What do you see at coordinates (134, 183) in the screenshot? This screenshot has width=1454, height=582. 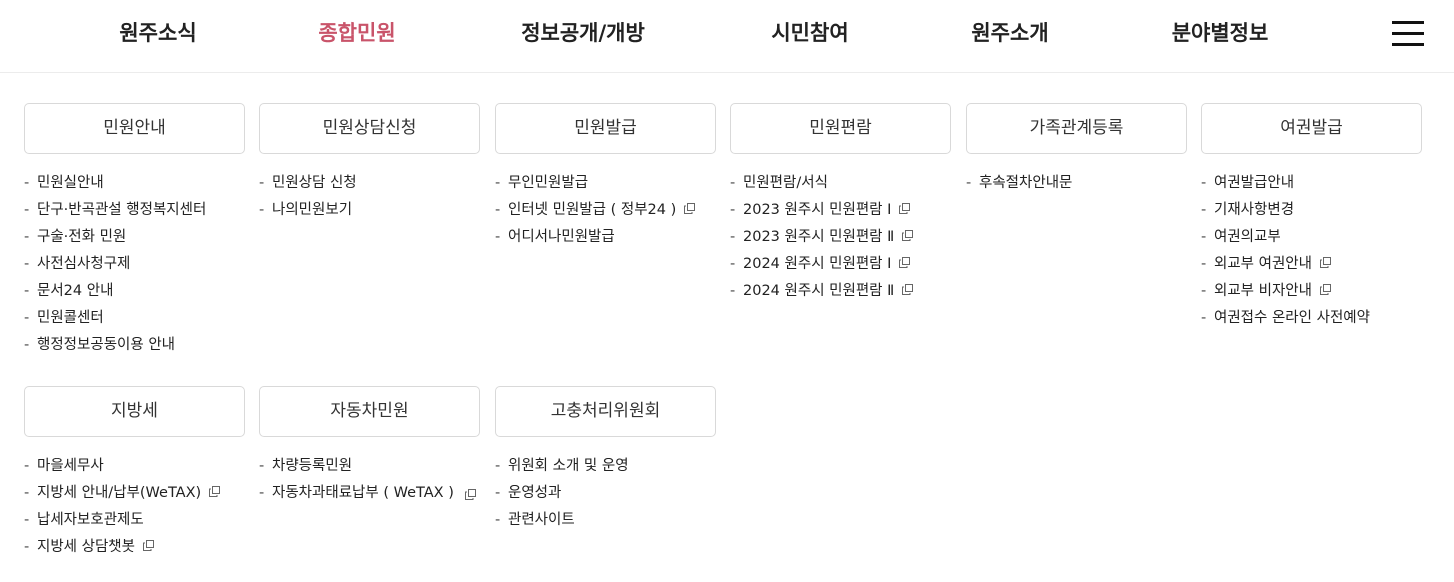 I see `menu-link: - 민원실안내` at bounding box center [134, 183].